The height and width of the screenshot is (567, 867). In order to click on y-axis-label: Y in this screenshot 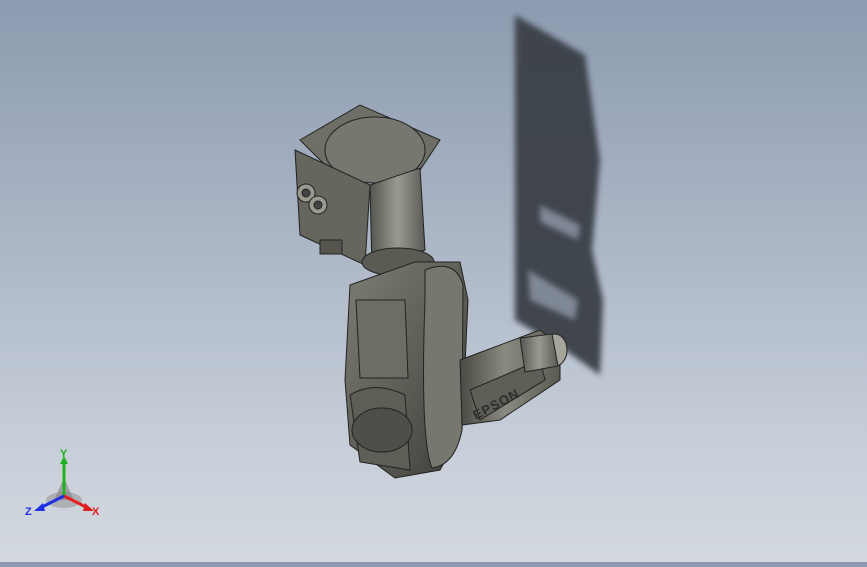, I will do `click(64, 454)`.